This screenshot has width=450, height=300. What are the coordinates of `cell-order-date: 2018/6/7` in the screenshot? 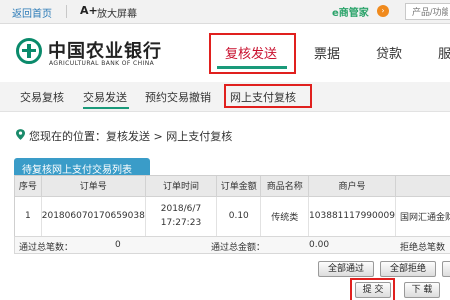 It's located at (181, 209).